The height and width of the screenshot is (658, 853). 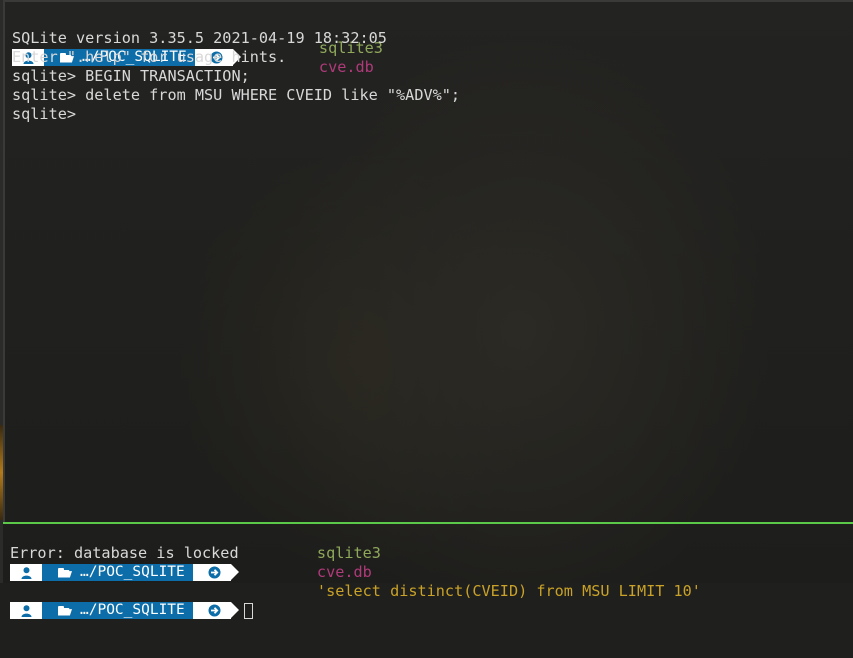 What do you see at coordinates (348, 553) in the screenshot?
I see `command-program: sqlite3` at bounding box center [348, 553].